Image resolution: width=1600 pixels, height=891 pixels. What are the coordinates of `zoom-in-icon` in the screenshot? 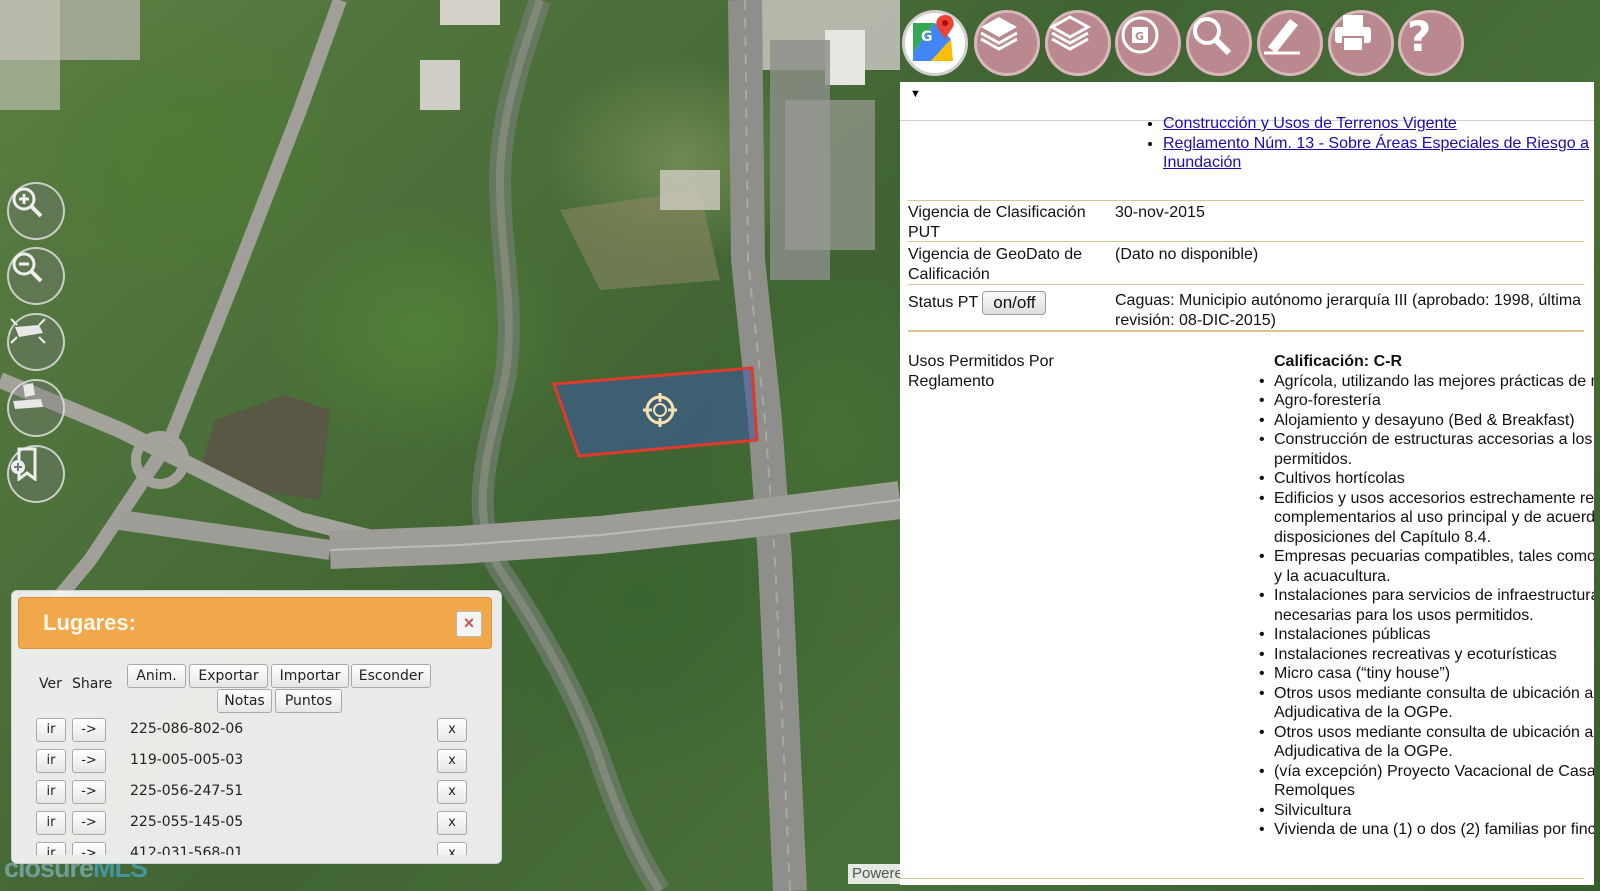 It's located at (27, 202).